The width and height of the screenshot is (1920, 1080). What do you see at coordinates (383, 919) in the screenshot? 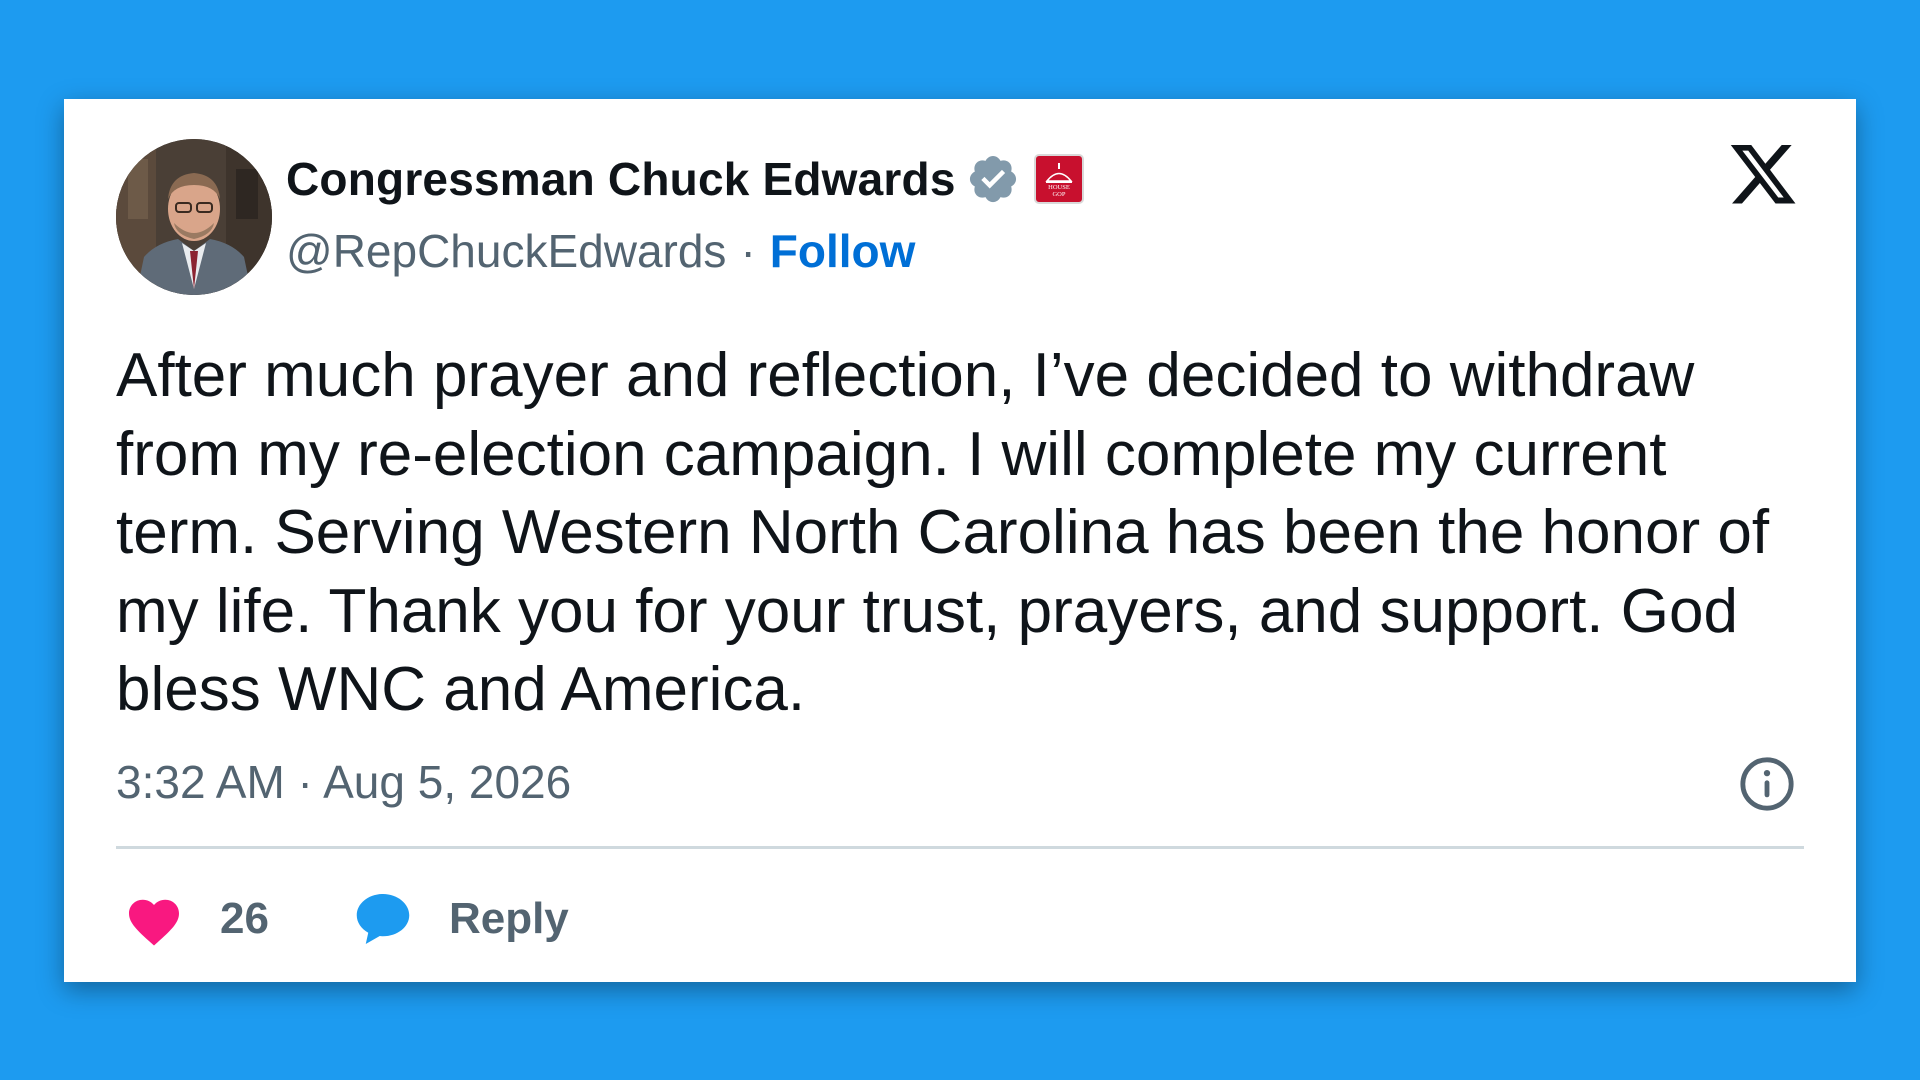
I see `speech-bubble-icon` at bounding box center [383, 919].